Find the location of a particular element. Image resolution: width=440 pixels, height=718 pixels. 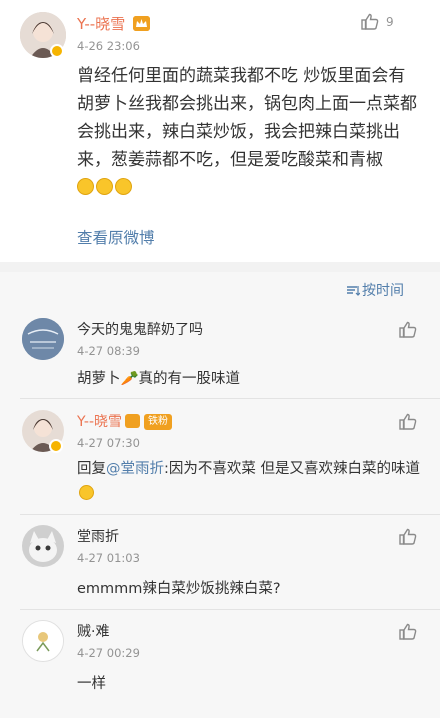

comment-time: 4-27 00:29 is located at coordinates (108, 653).